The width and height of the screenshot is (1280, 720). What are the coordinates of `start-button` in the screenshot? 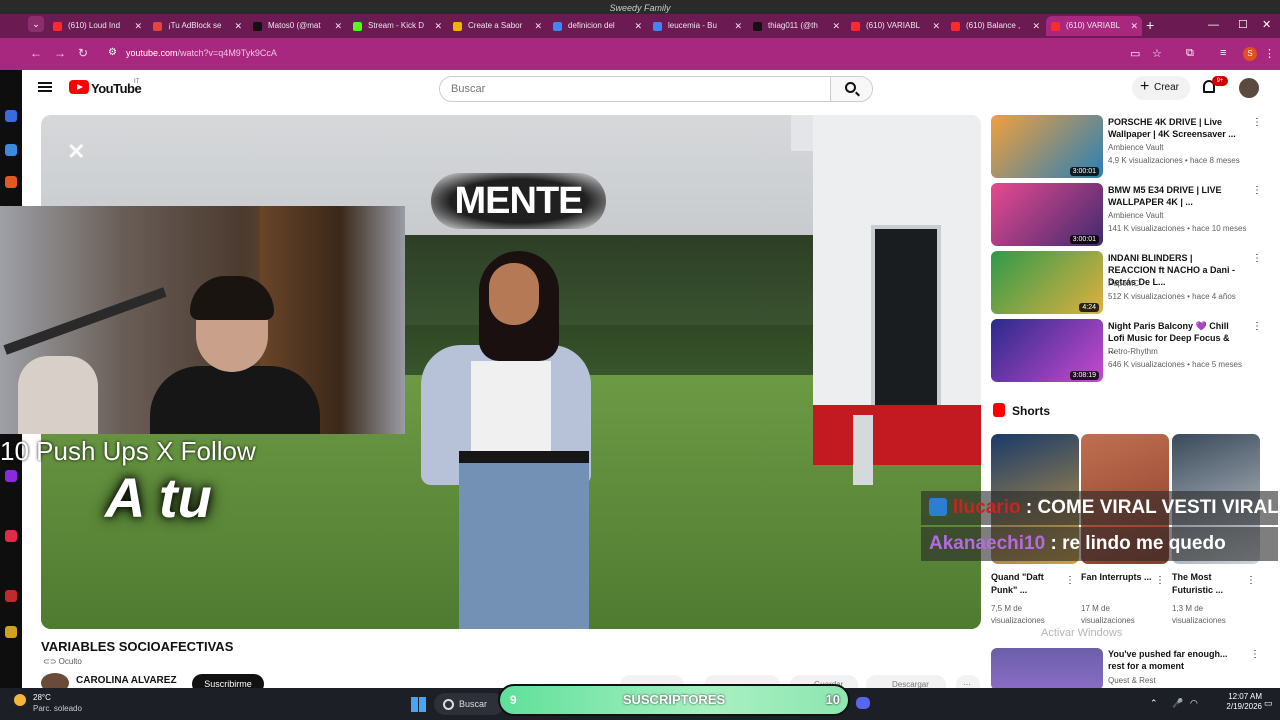 It's located at (418, 704).